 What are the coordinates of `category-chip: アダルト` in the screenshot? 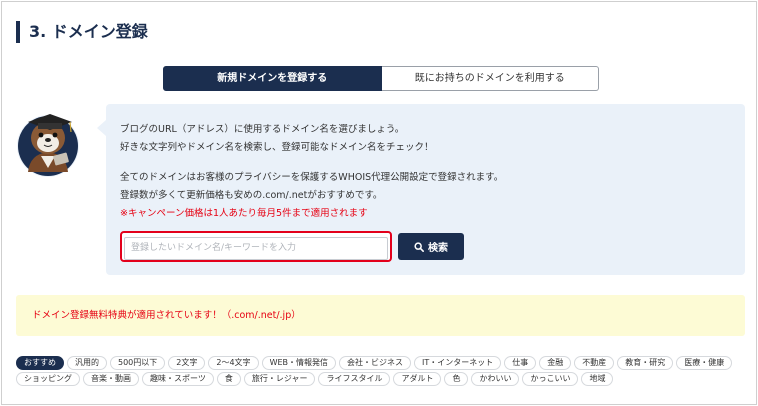 It's located at (417, 379).